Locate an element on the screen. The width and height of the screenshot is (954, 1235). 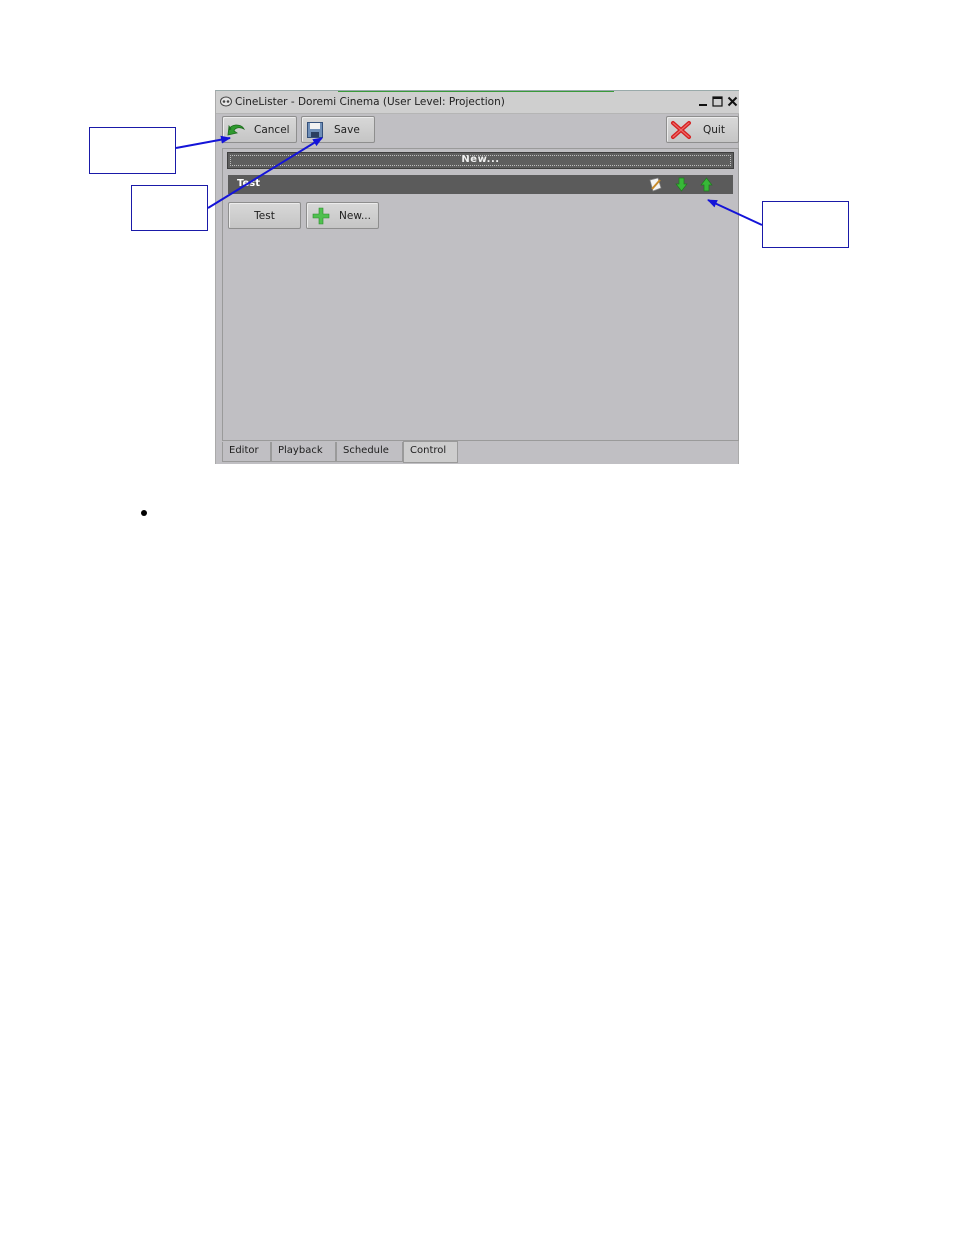
tab-editor: Editor is located at coordinates (246, 452).